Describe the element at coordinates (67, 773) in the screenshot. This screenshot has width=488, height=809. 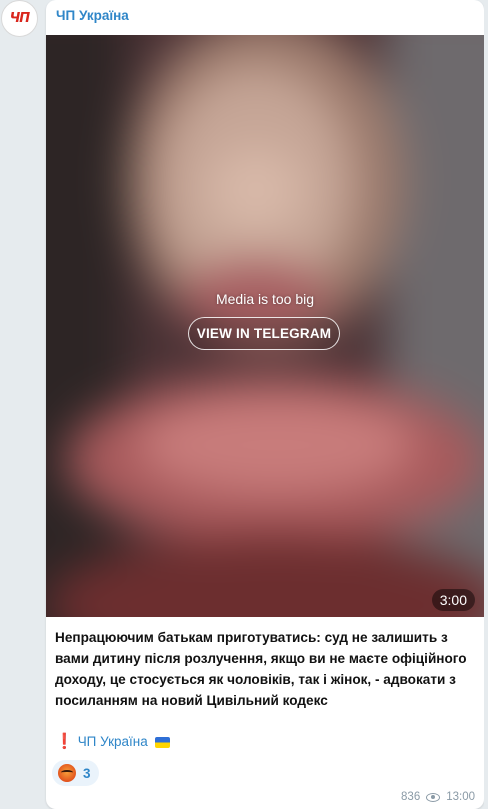
I see `angry-face-icon` at that location.